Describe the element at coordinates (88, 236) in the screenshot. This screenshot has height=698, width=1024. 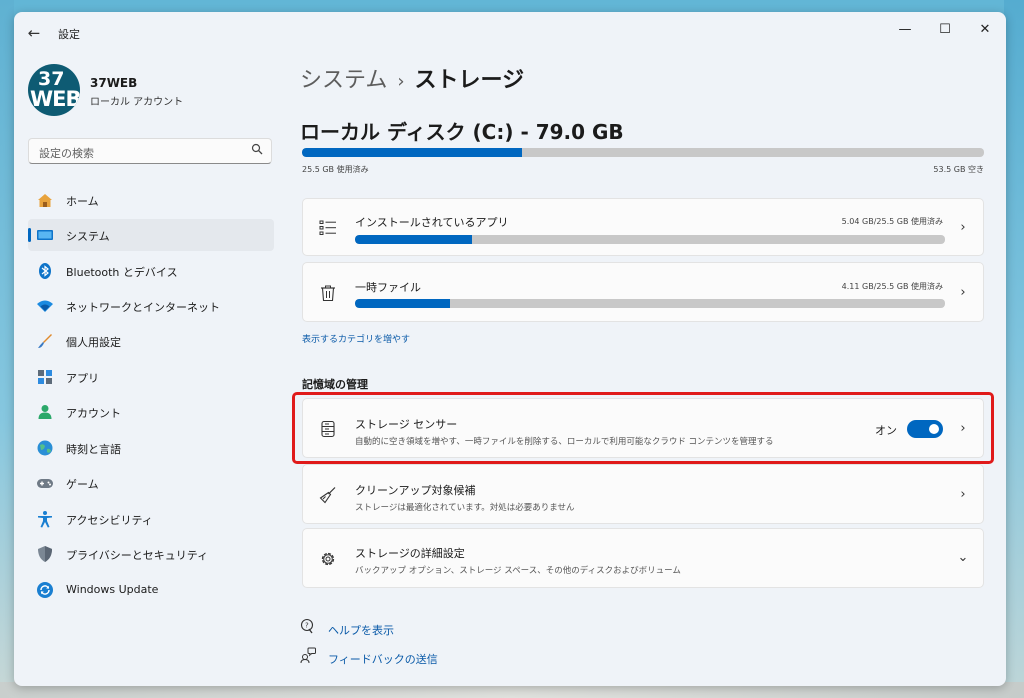
I see `sidebar-item-label: システム` at that location.